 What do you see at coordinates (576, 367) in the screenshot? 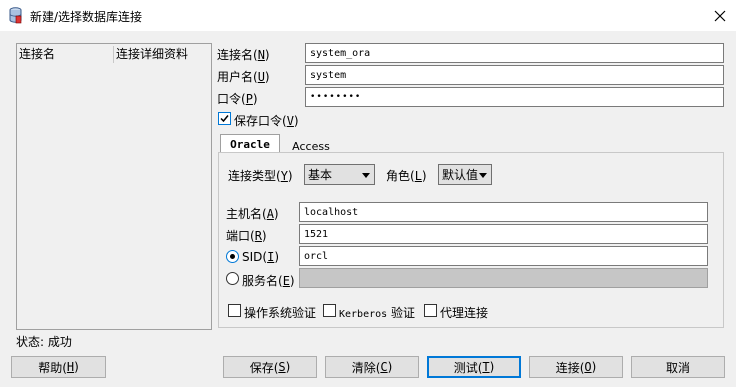
I see `connect-button: 连接(O)` at bounding box center [576, 367].